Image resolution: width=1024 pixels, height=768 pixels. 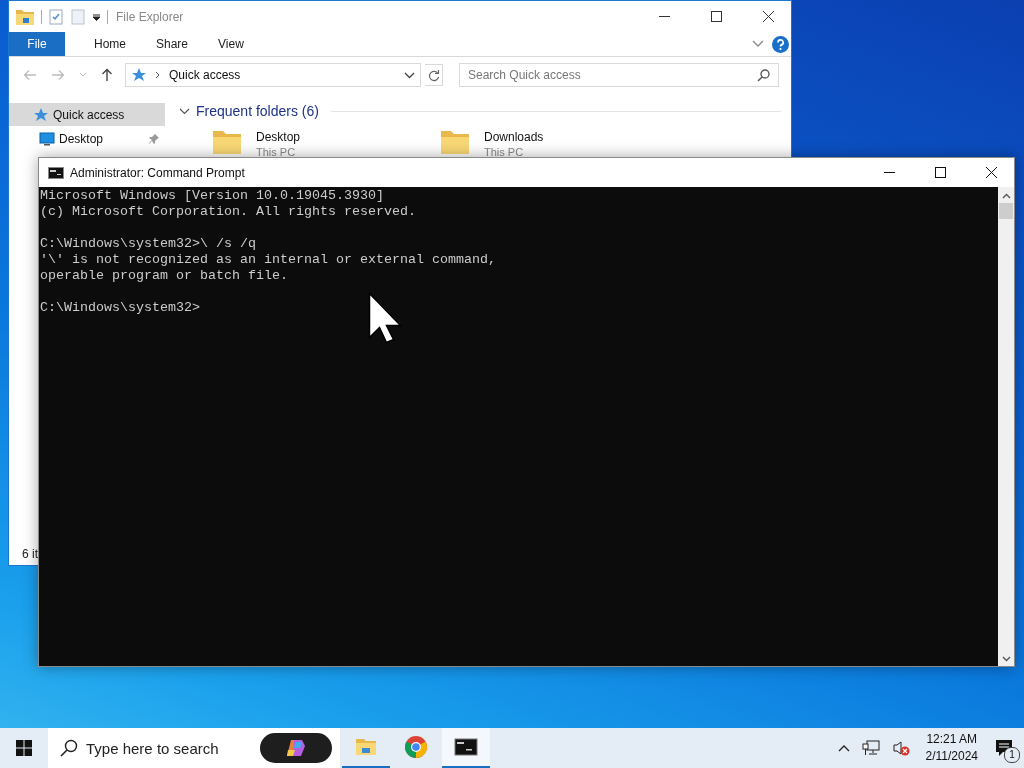 I want to click on windows-icon, so click(x=24, y=748).